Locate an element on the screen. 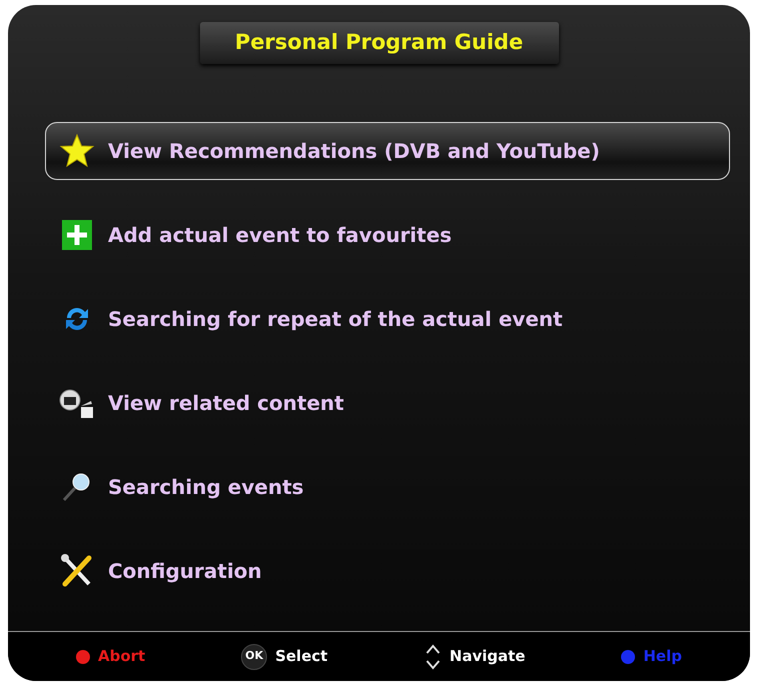 Image resolution: width=757 pixels, height=685 pixels. footer-label: Help is located at coordinates (662, 657).